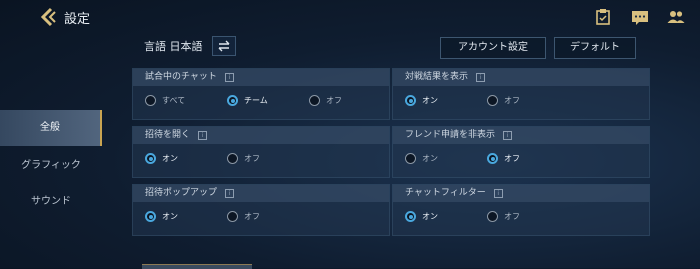 The height and width of the screenshot is (269, 700). What do you see at coordinates (604, 17) in the screenshot?
I see `clipboard-icon` at bounding box center [604, 17].